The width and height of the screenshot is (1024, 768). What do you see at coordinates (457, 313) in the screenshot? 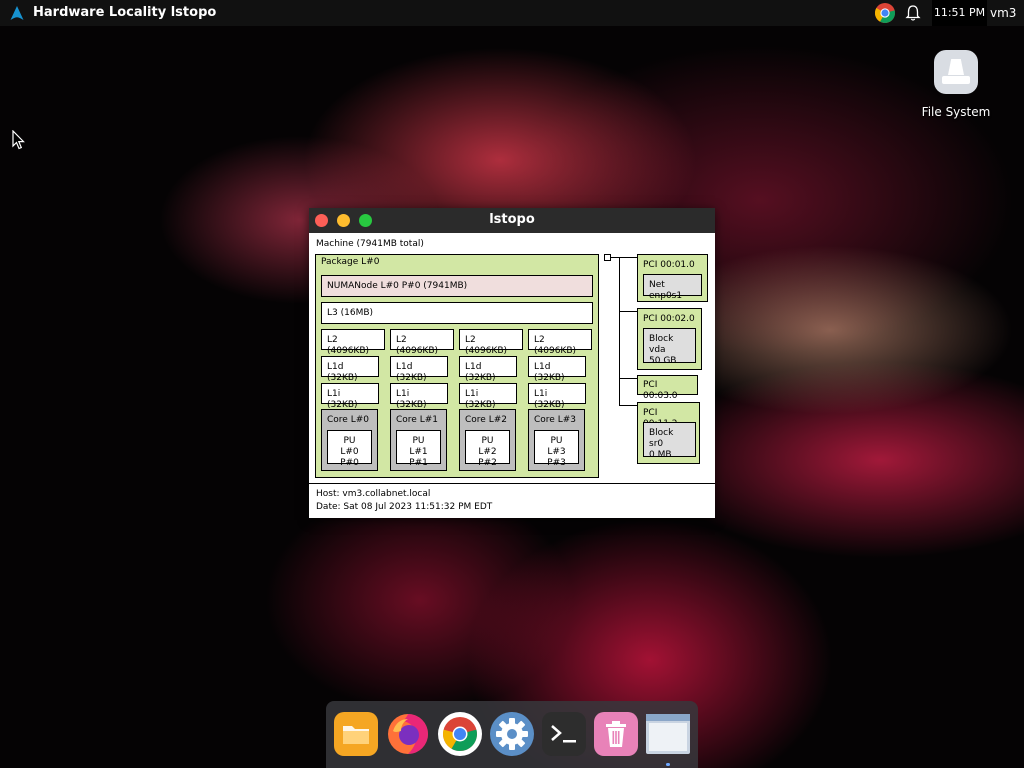
I see `l3-cache-box: L3 (16MB)` at bounding box center [457, 313].